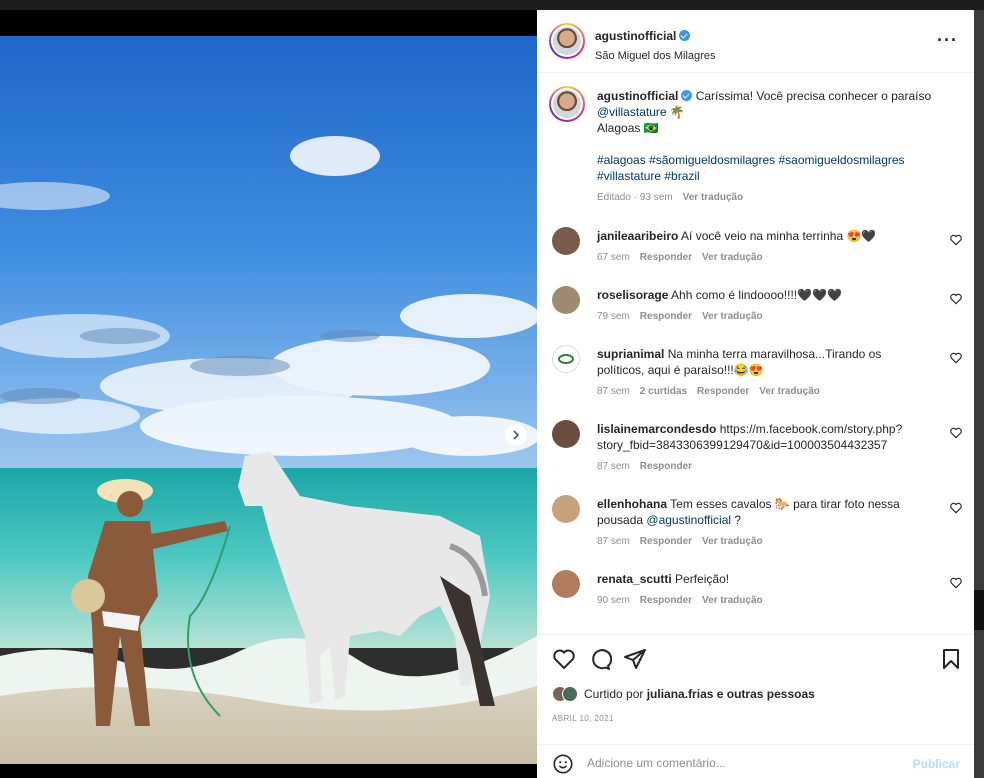 Image resolution: width=984 pixels, height=778 pixels. I want to click on author-username: agustinofficial, so click(635, 36).